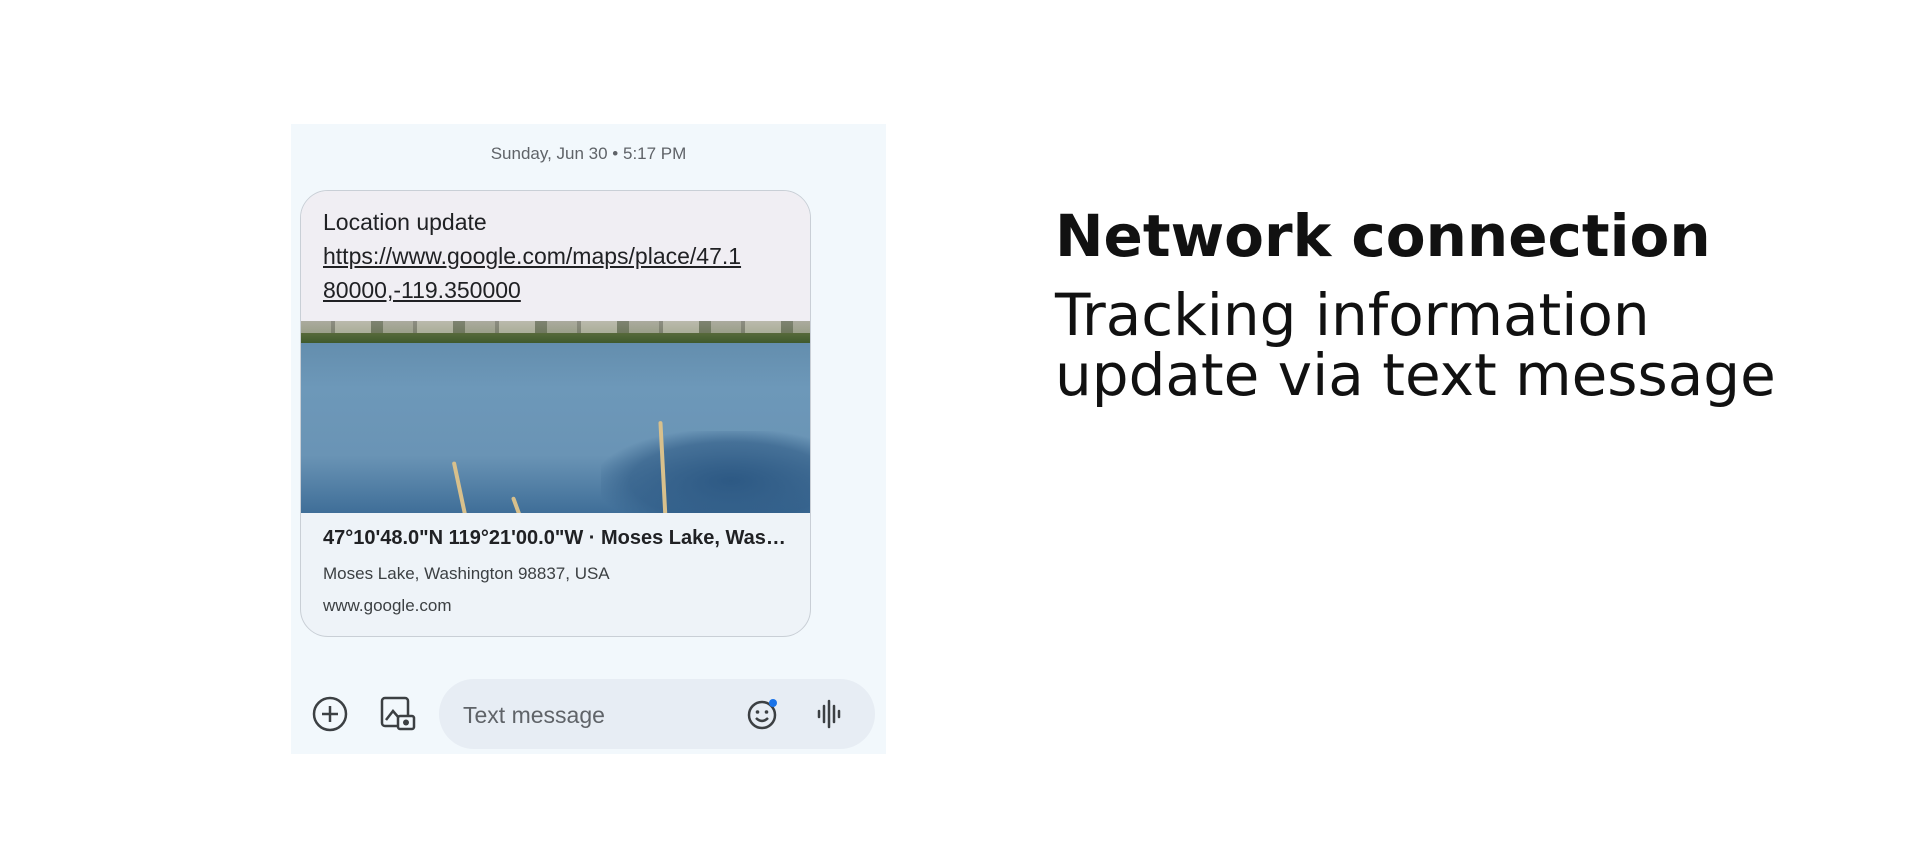  Describe the element at coordinates (1383, 236) in the screenshot. I see `slide-heading: Network connection` at that location.